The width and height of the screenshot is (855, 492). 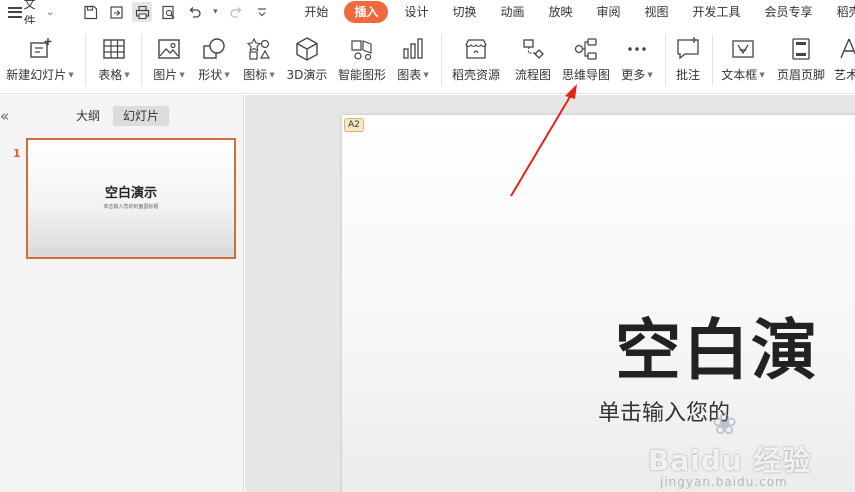 What do you see at coordinates (90, 12) in the screenshot?
I see `save-icon` at bounding box center [90, 12].